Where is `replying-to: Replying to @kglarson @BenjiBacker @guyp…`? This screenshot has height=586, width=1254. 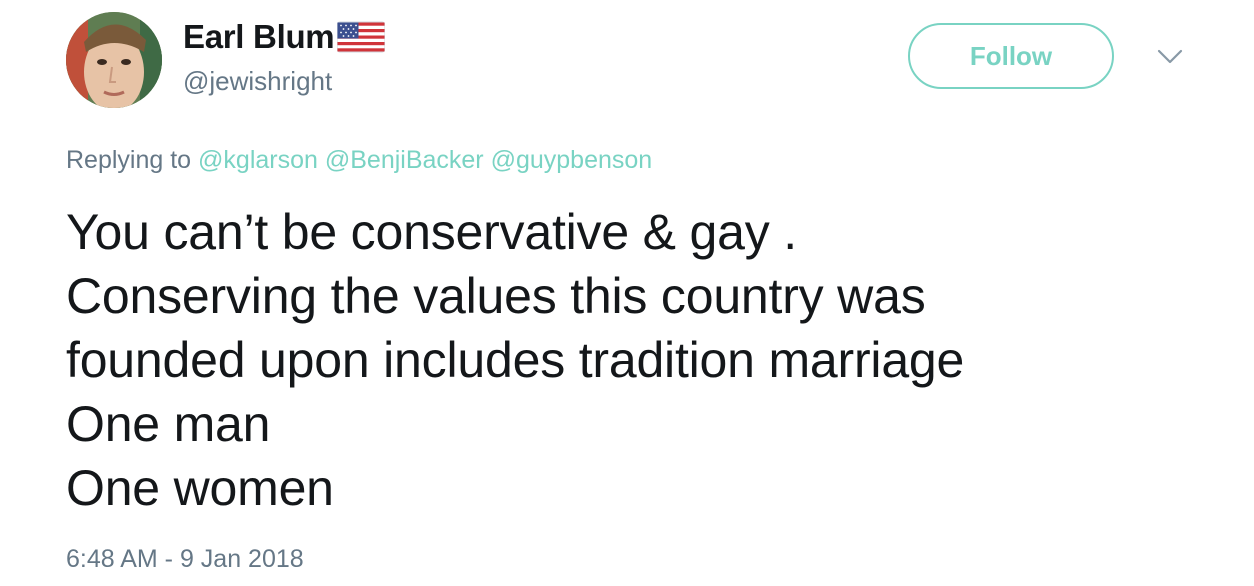
replying-to: Replying to @kglarson @BenjiBacker @guyp… is located at coordinates (359, 160).